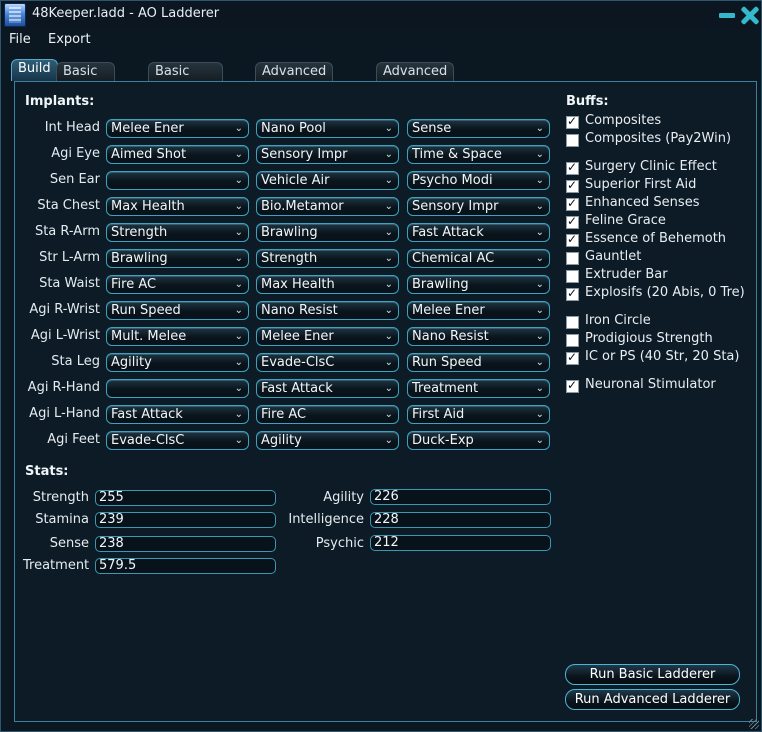  What do you see at coordinates (754, 724) in the screenshot?
I see `resize-grip-icon` at bounding box center [754, 724].